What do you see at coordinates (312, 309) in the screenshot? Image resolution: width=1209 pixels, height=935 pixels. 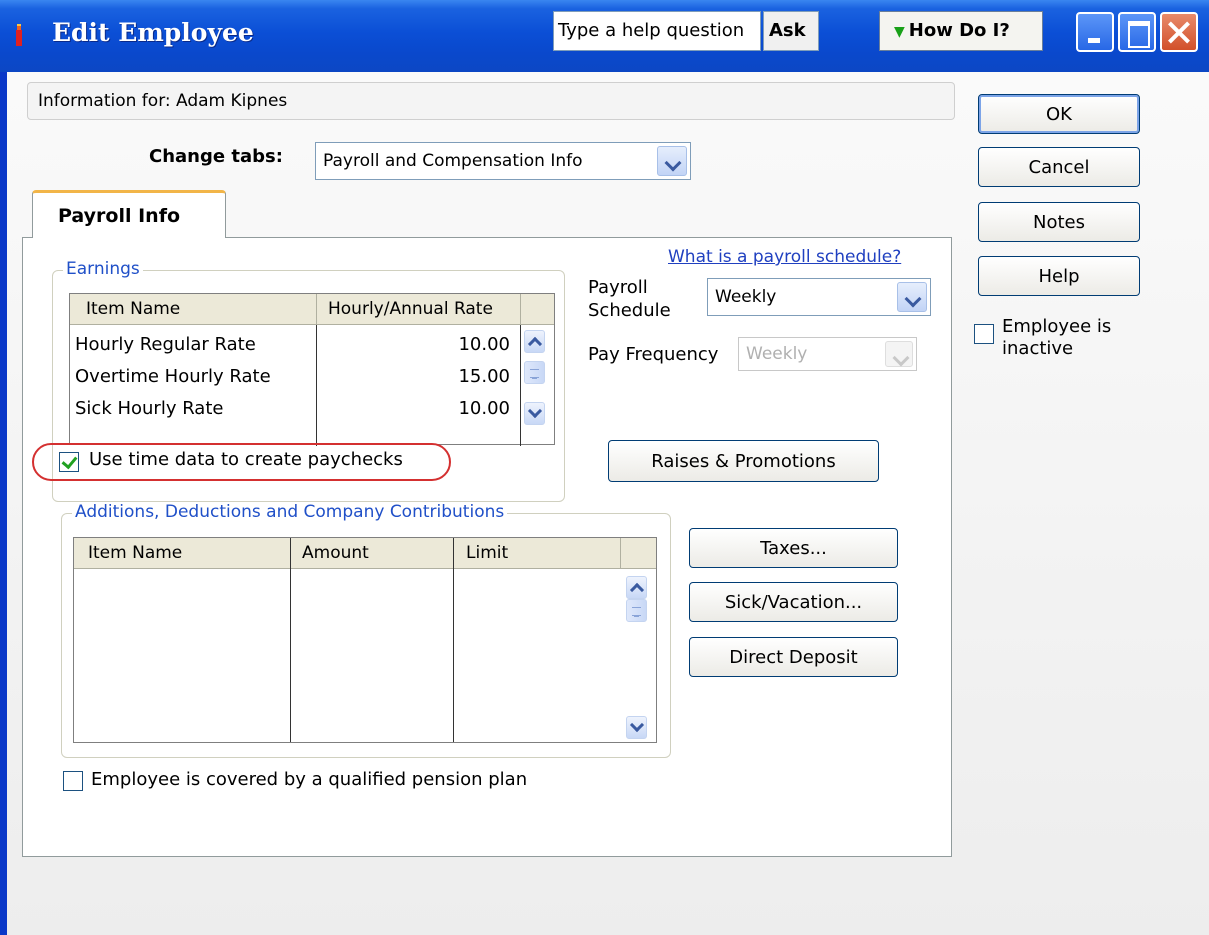 I see `earnings-table-header: Item Name Hourly/Annual Rate` at bounding box center [312, 309].